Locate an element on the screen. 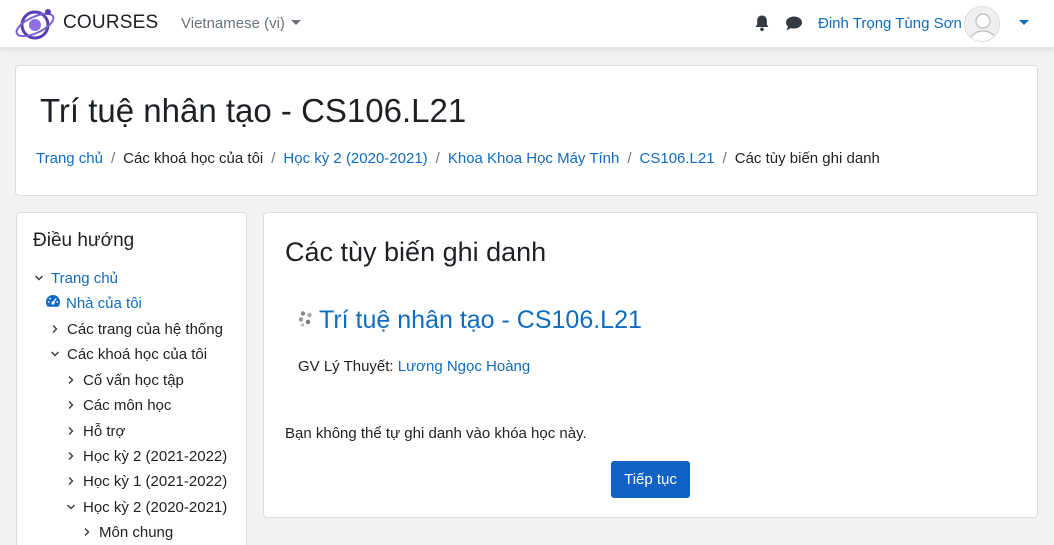  breadcrumb-semester: Học kỳ 2 (2020-2021) is located at coordinates (355, 158).